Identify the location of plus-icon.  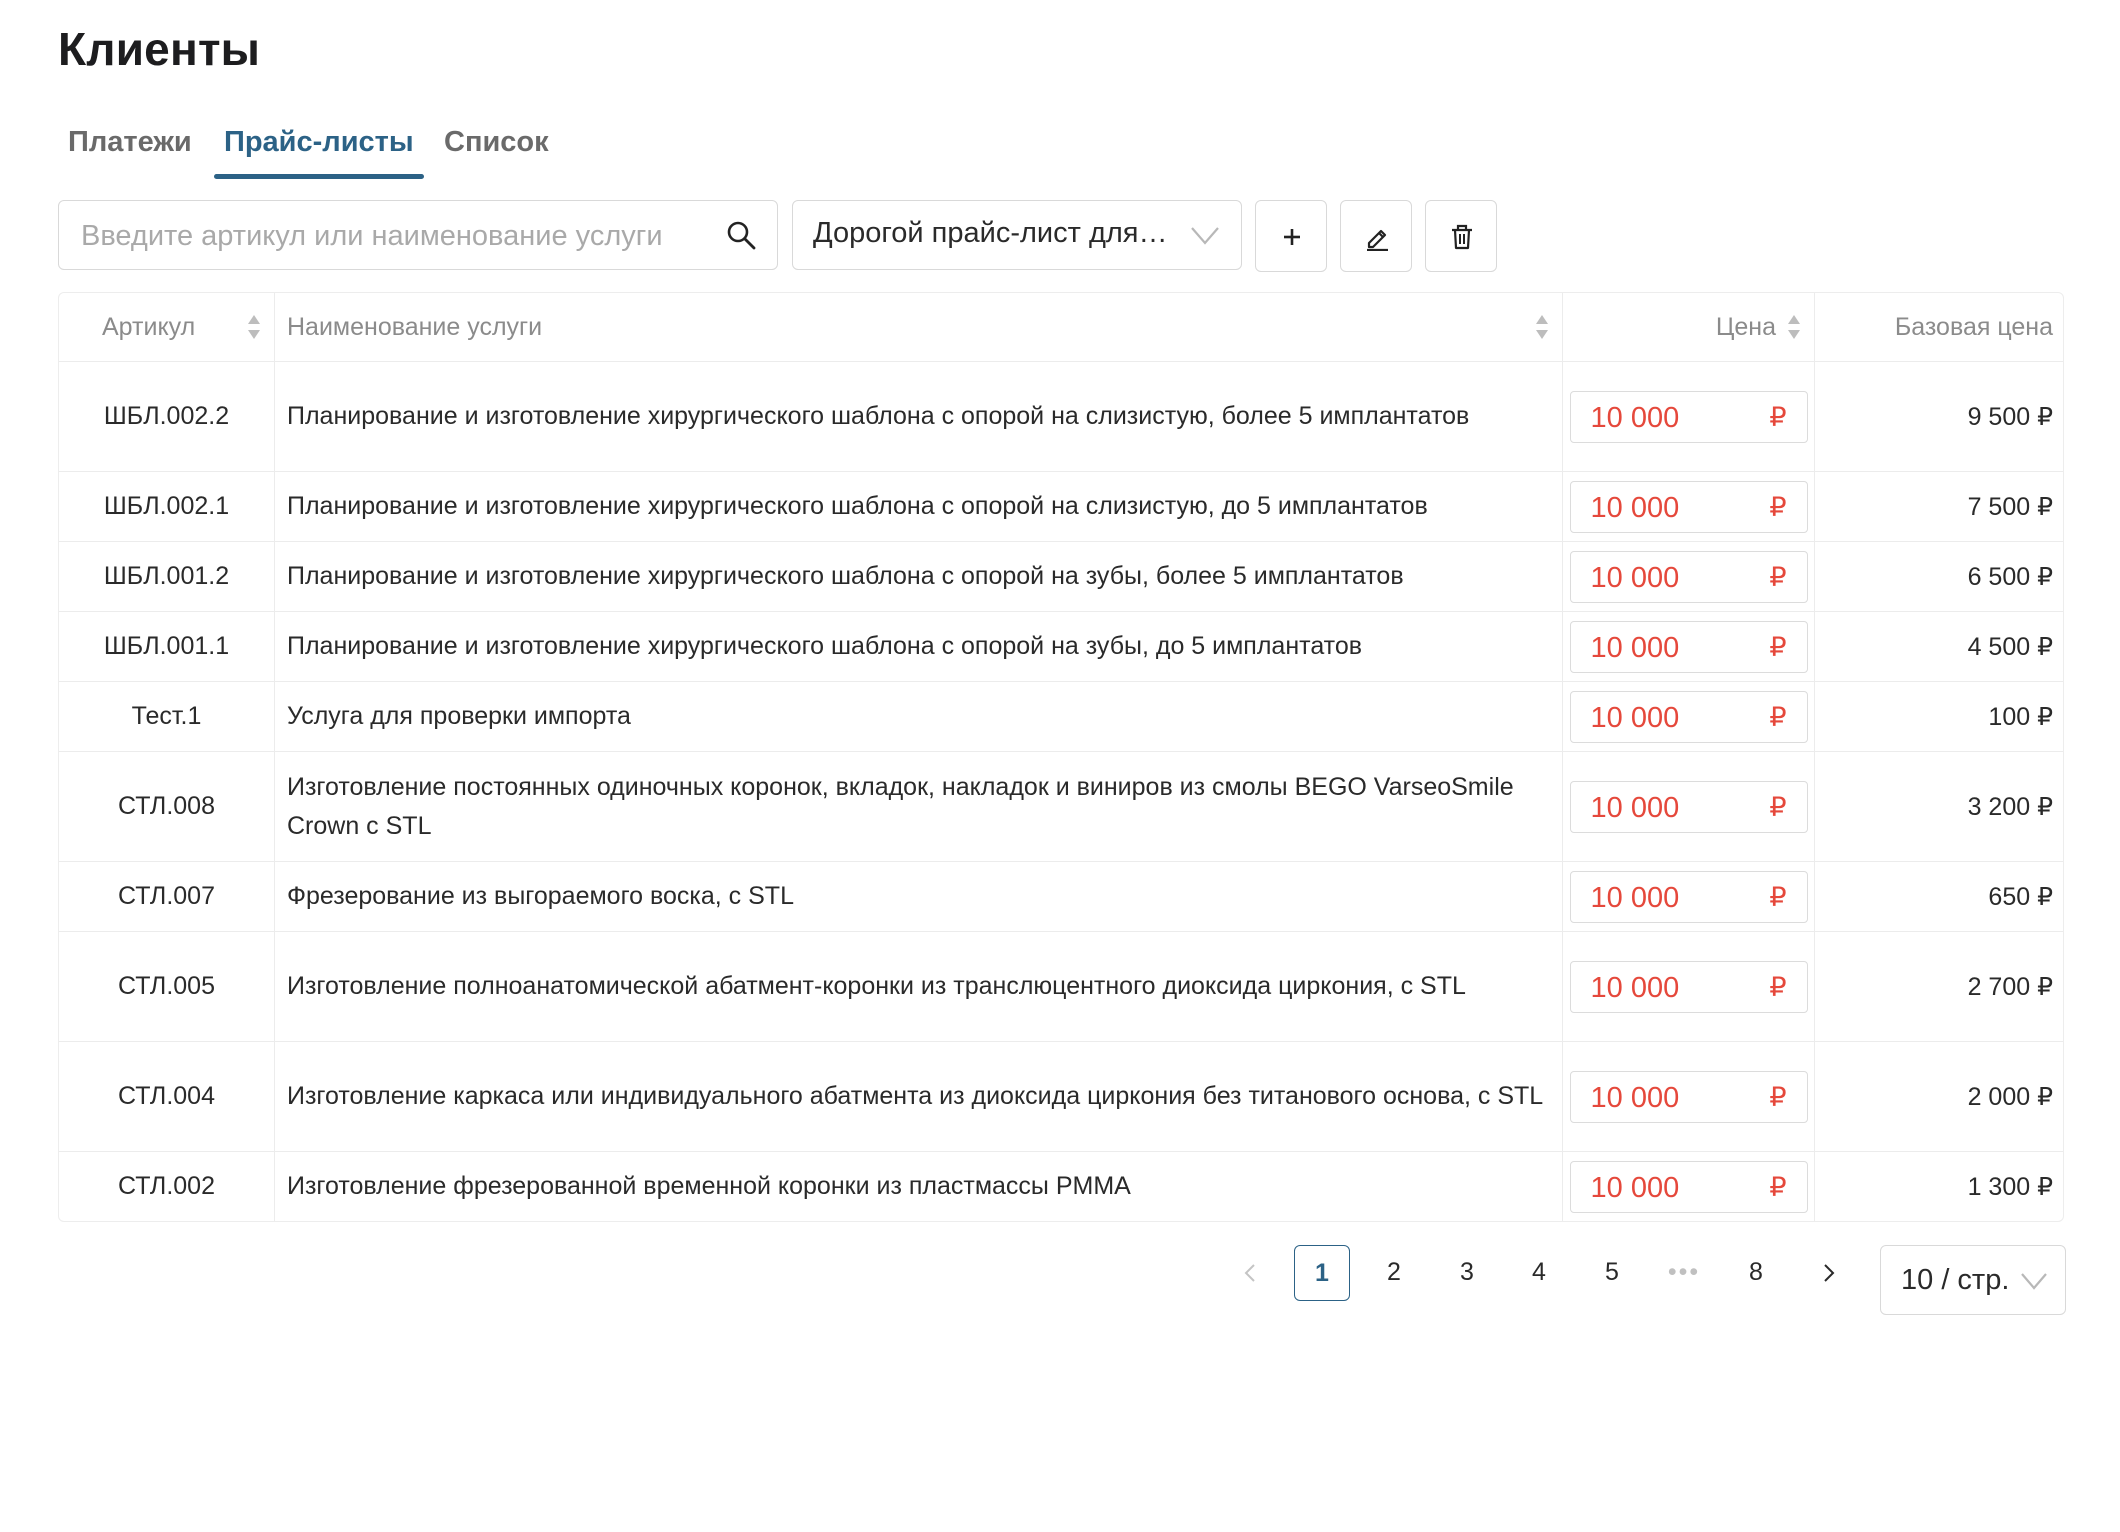
(1292, 237).